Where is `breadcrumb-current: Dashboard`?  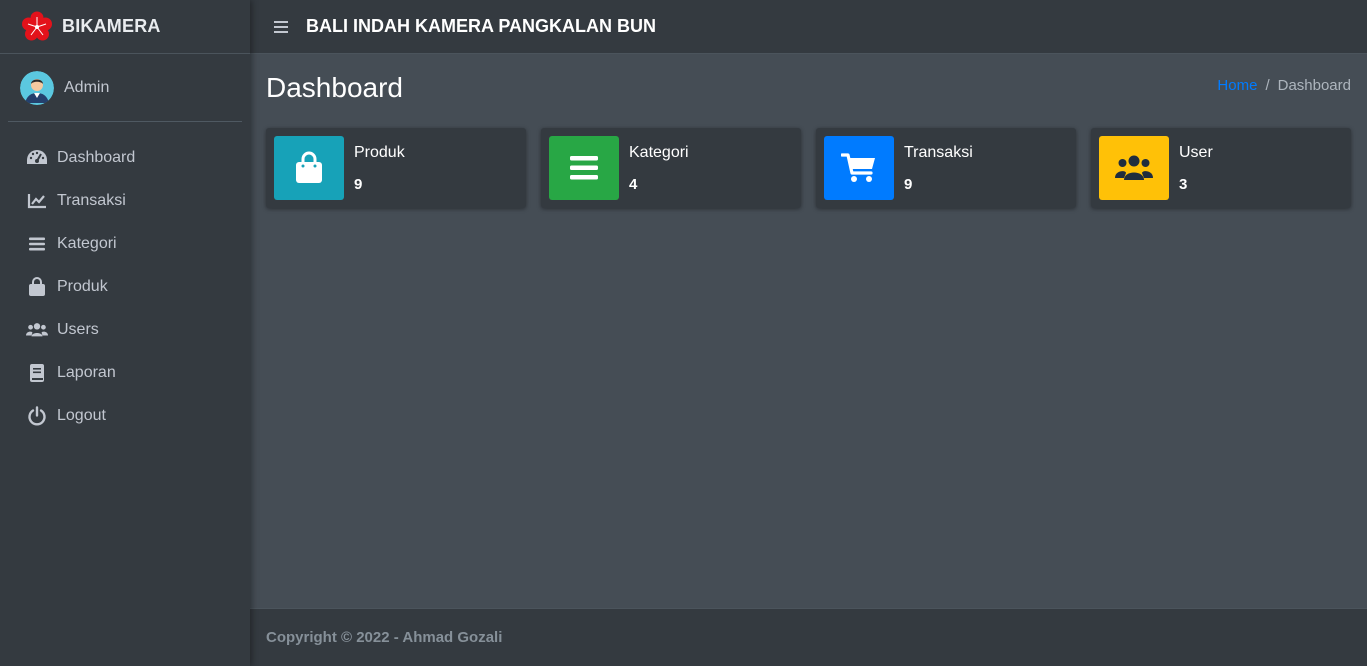
breadcrumb-current: Dashboard is located at coordinates (1314, 85).